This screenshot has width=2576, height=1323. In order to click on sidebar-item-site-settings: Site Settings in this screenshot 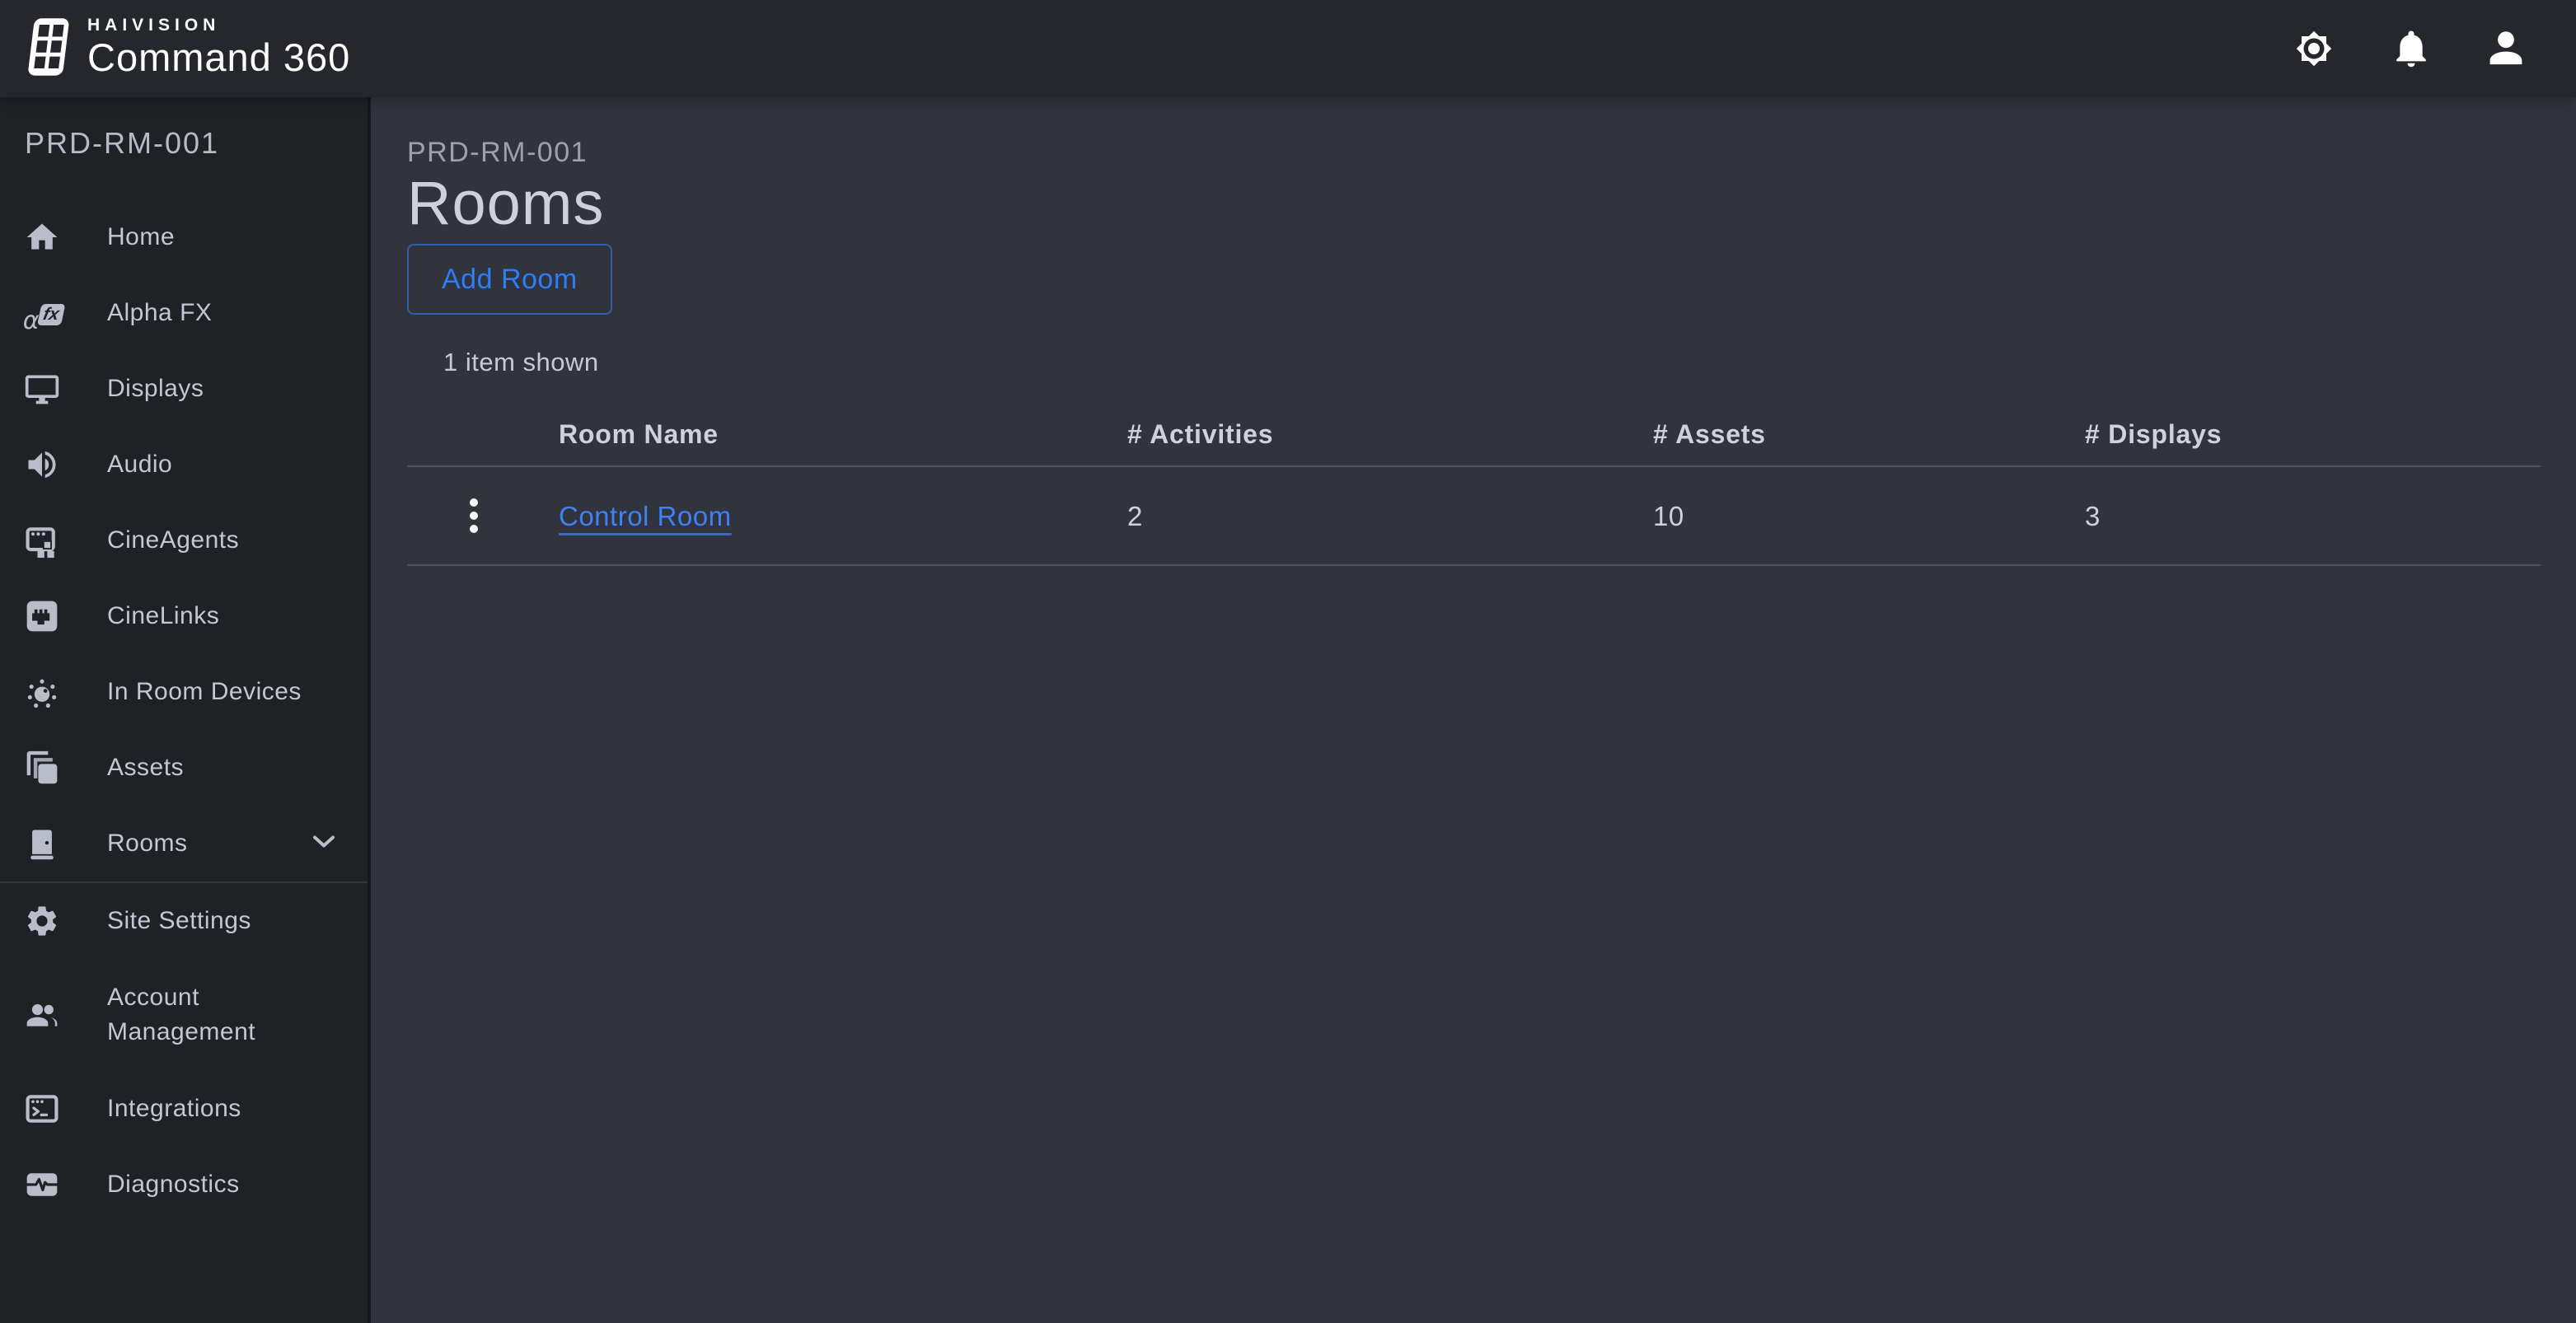, I will do `click(184, 921)`.